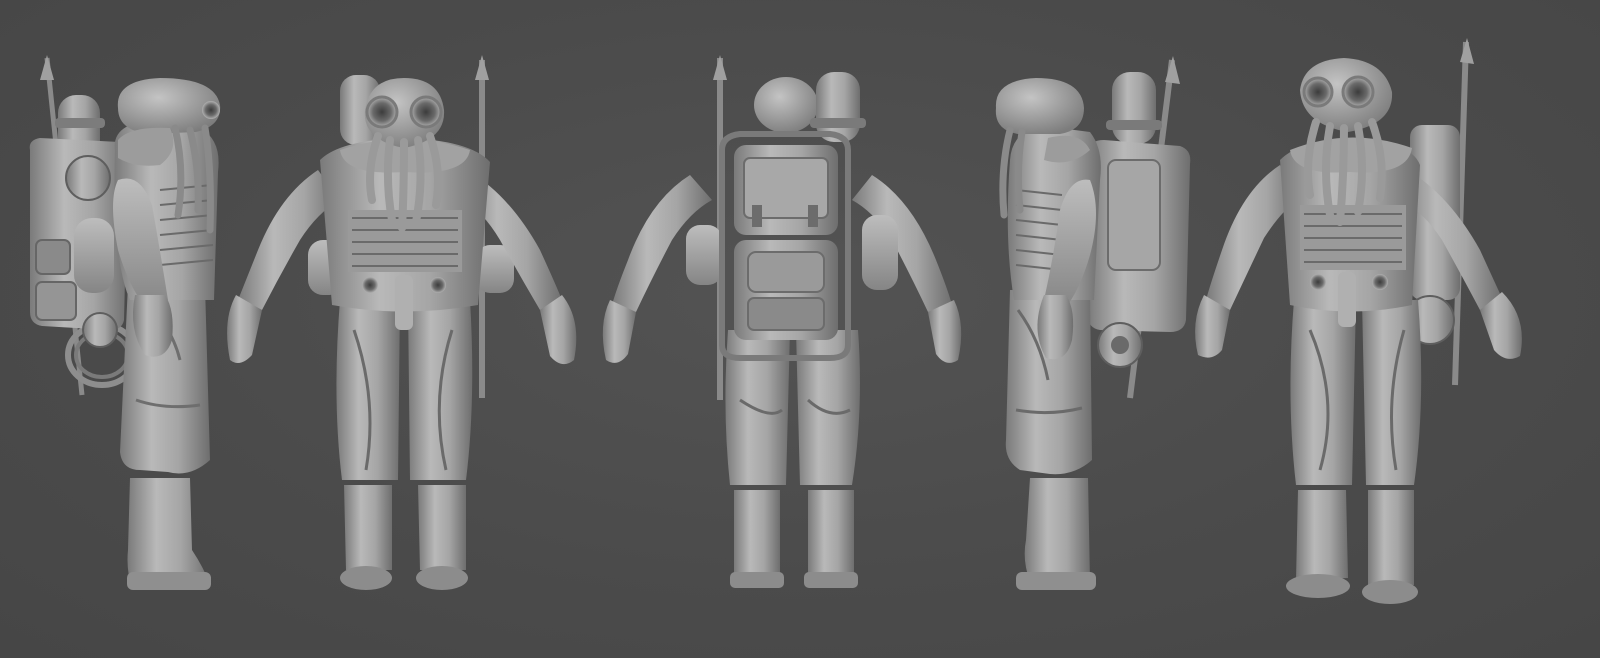  What do you see at coordinates (125, 322) in the screenshot?
I see `figure-left-profile` at bounding box center [125, 322].